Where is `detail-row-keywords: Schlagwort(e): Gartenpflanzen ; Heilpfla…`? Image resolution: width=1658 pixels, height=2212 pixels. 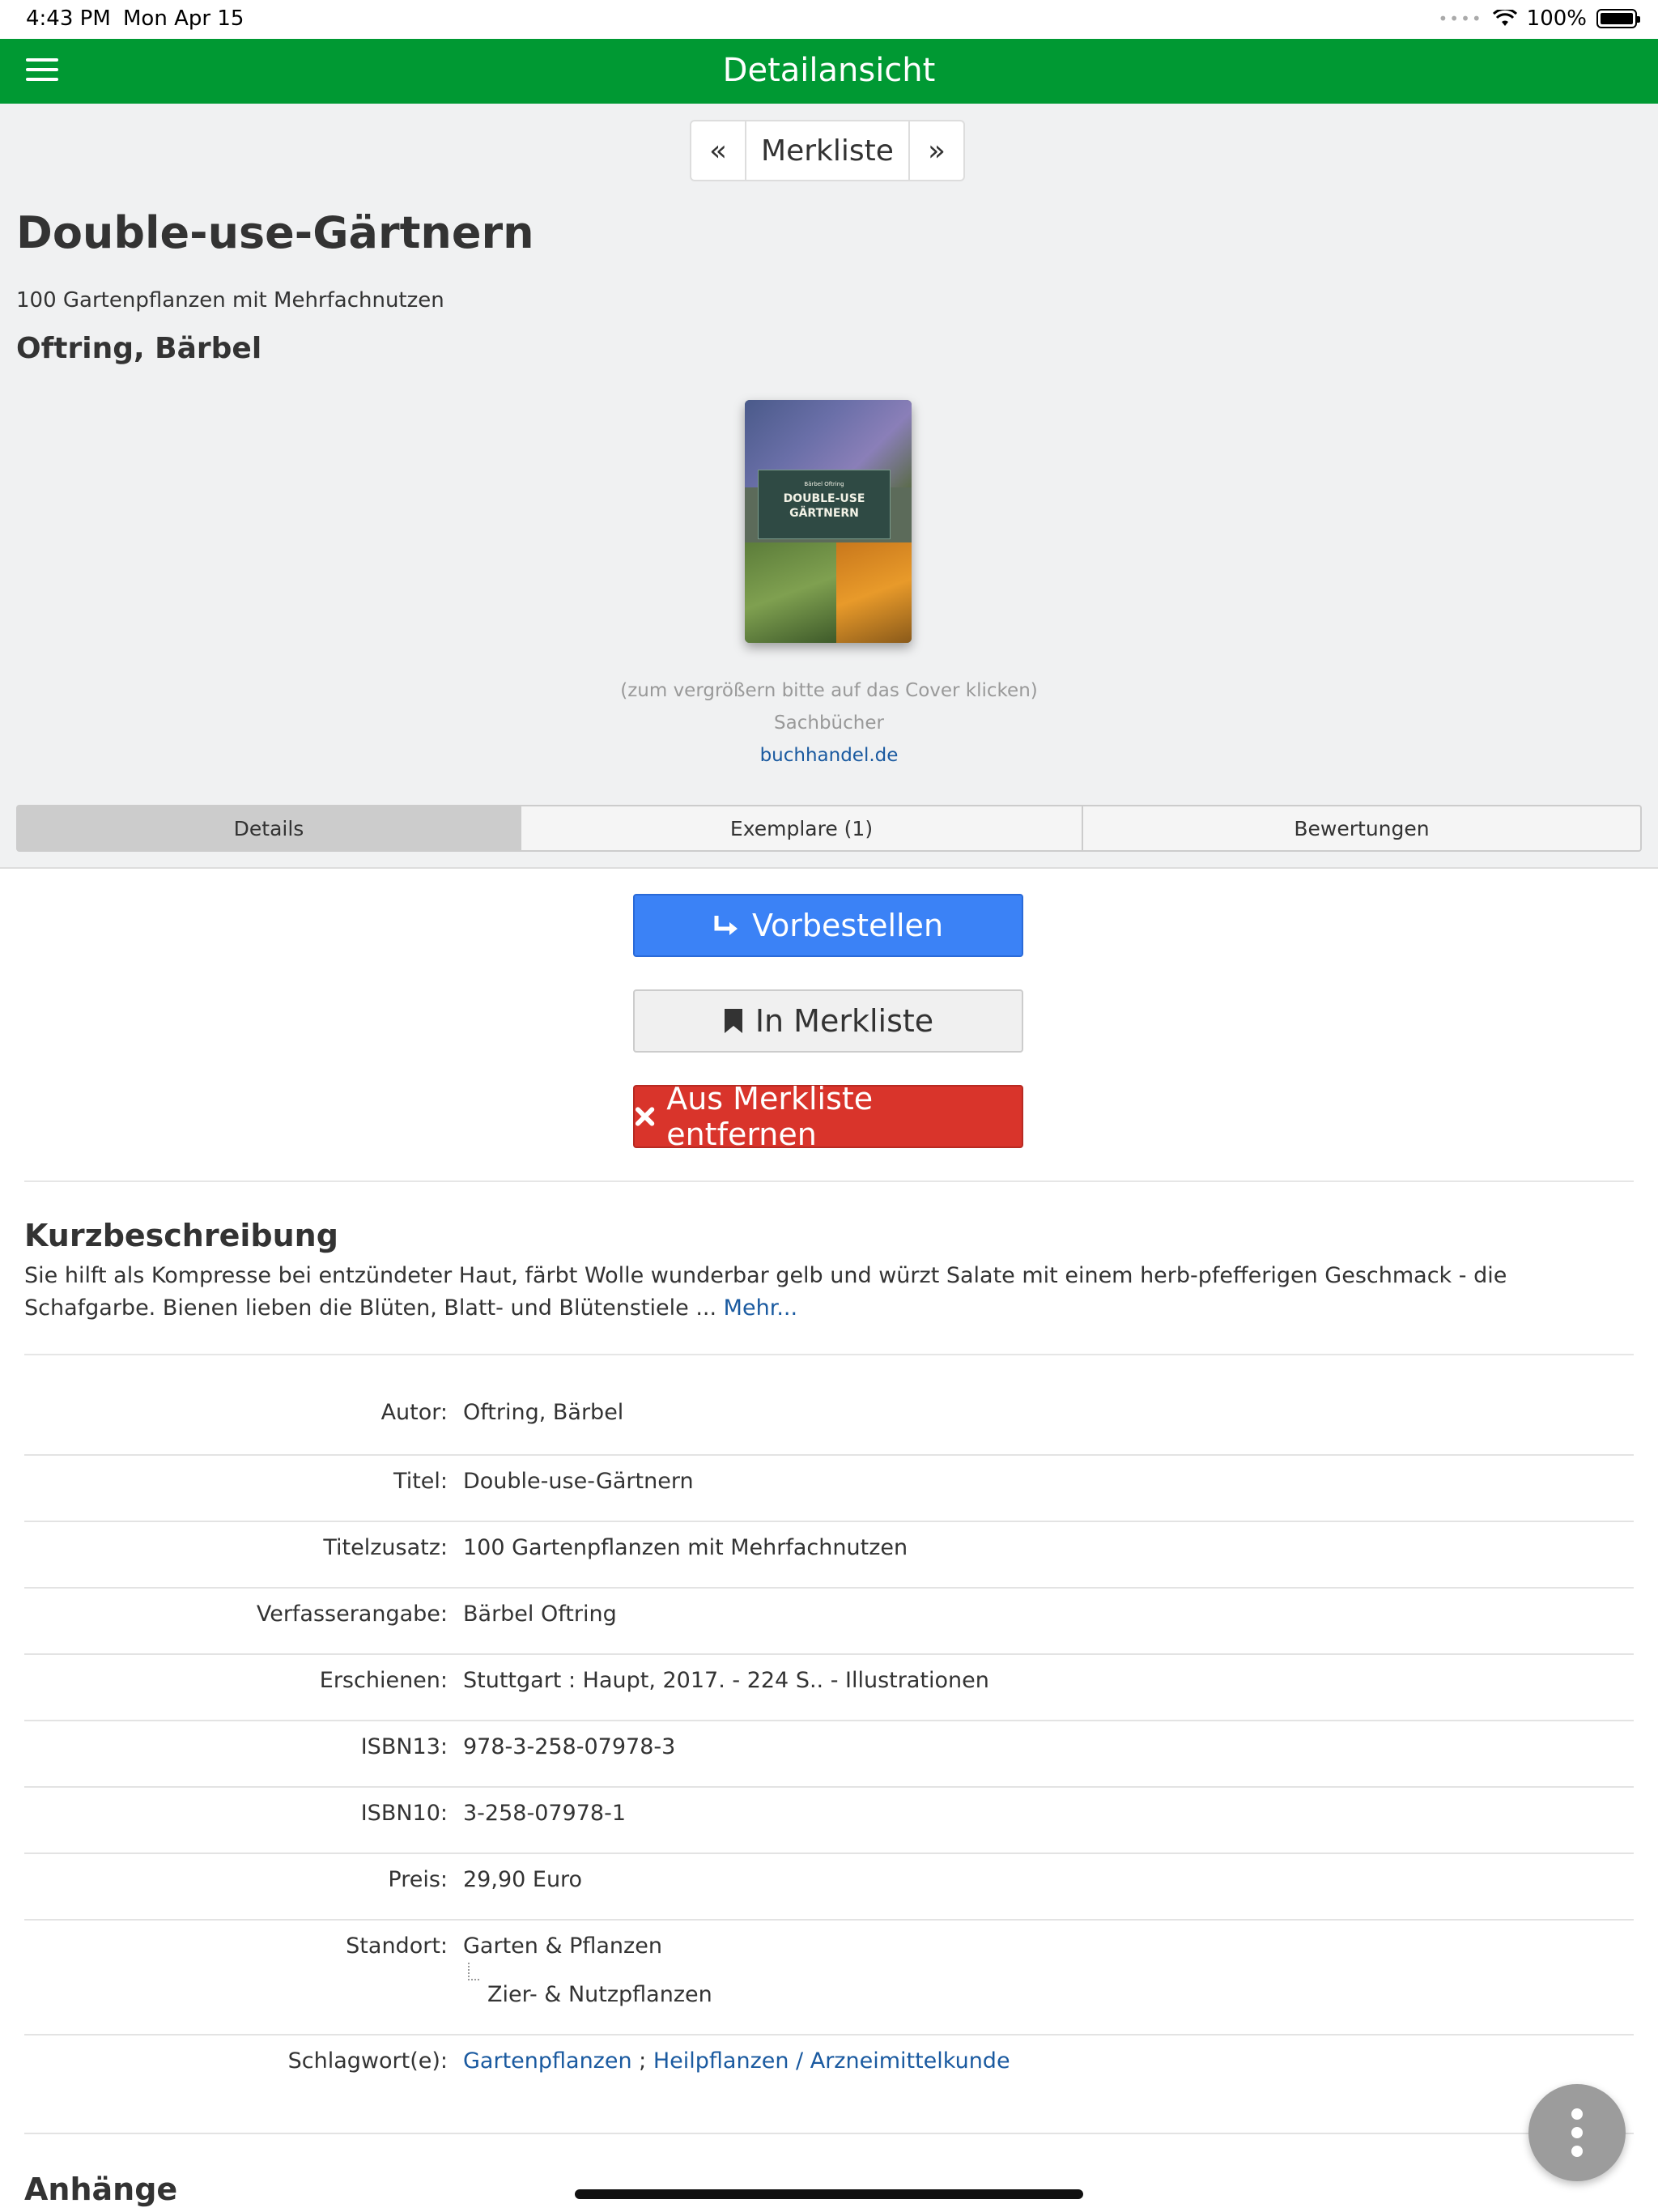
detail-row-keywords: Schlagwort(e): Gartenpflanzen ; Heilpfla… is located at coordinates (829, 2084).